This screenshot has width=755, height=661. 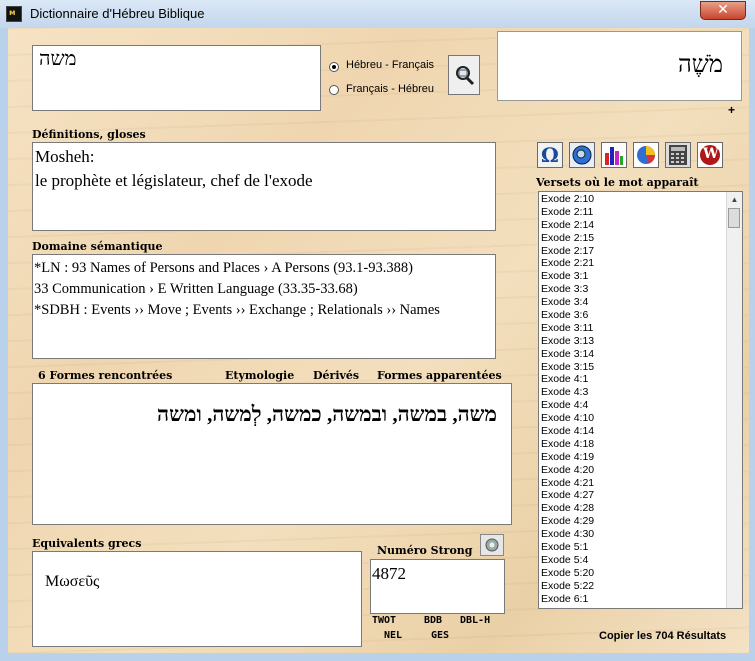 I want to click on title-bar: ᴍ Dictionnaire d'Hébreu Biblique ✕, so click(x=377, y=14).